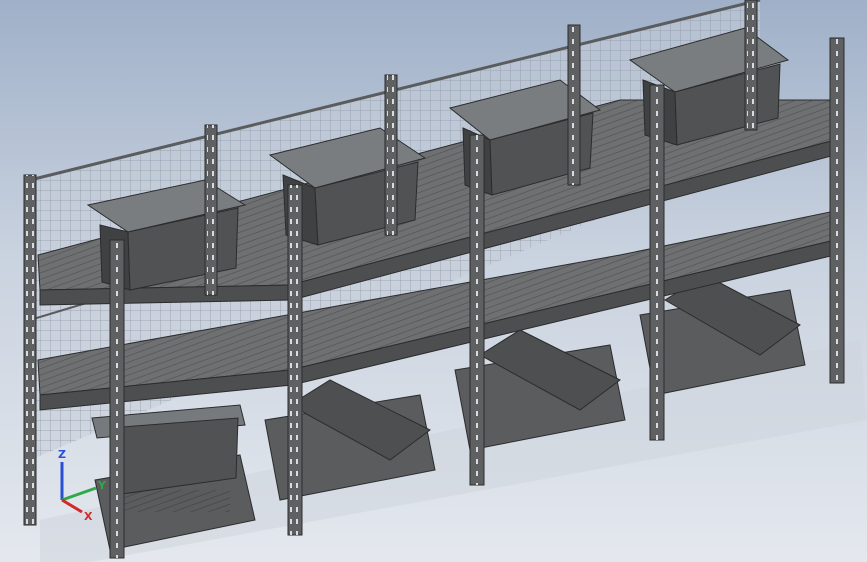 This screenshot has width=867, height=562. What do you see at coordinates (62, 454) in the screenshot?
I see `z-axis-label: Z` at bounding box center [62, 454].